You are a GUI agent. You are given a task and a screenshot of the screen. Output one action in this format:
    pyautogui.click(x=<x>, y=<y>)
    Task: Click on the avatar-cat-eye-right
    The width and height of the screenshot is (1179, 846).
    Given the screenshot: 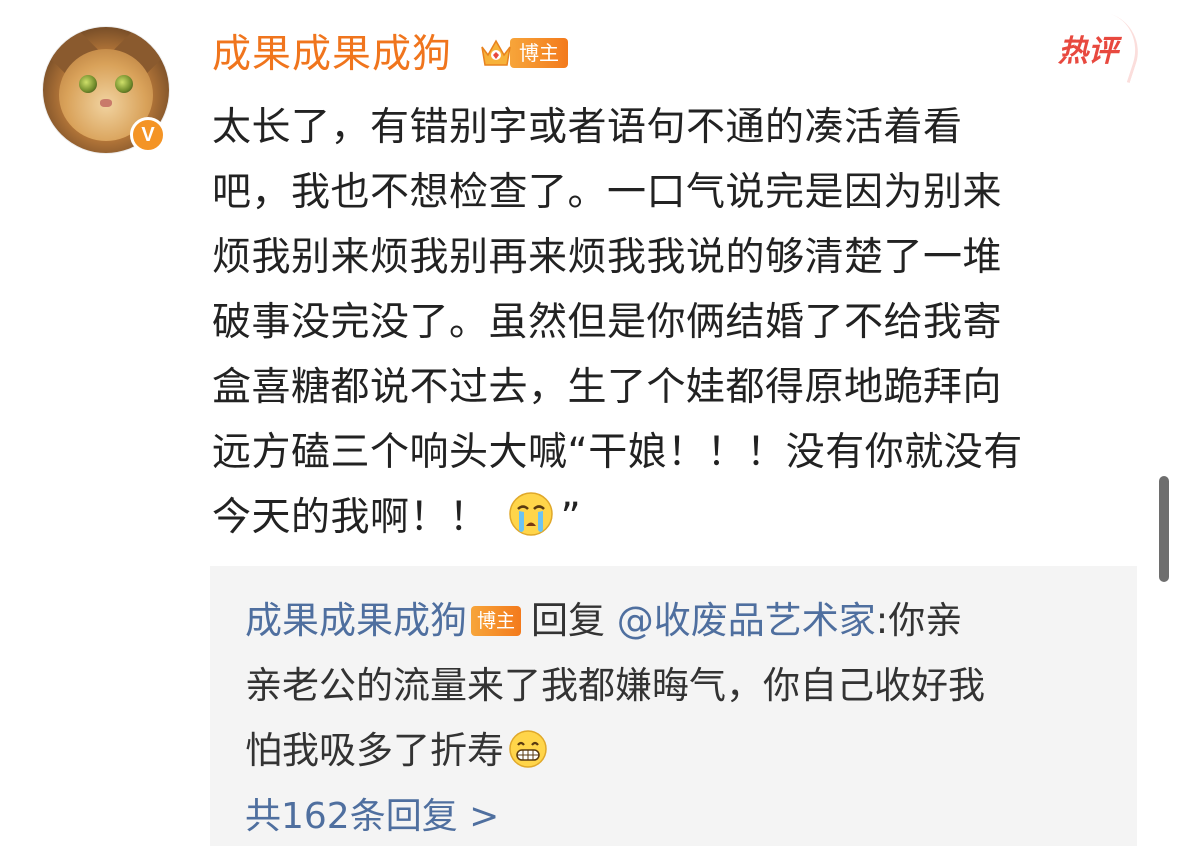 What is the action you would take?
    pyautogui.click(x=124, y=84)
    